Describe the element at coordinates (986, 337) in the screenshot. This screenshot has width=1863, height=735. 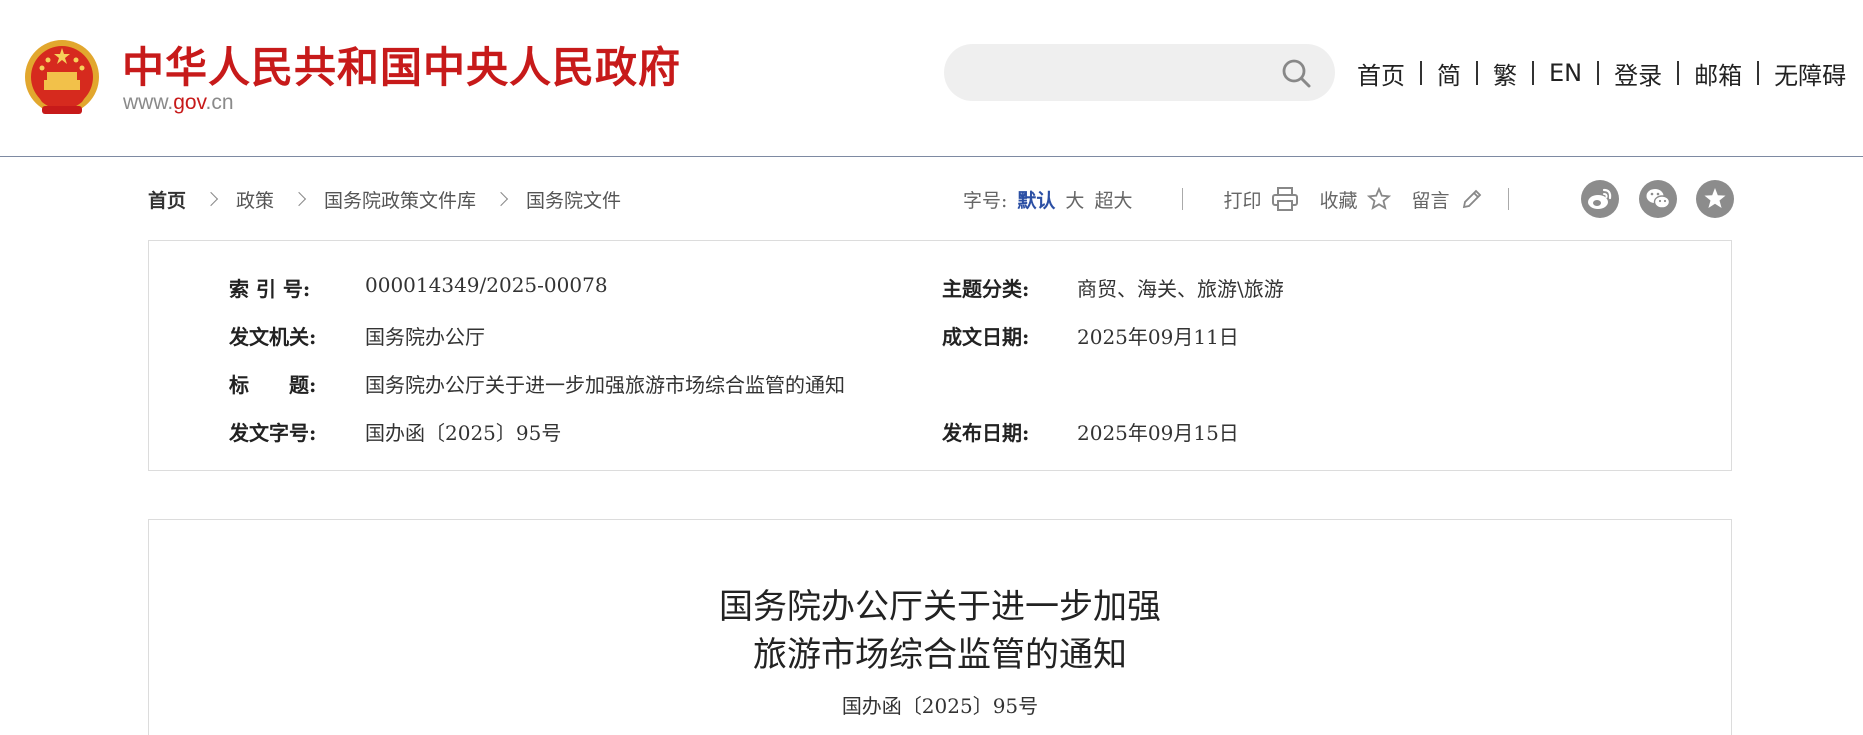
I see `written-date-label: 成文日期:` at that location.